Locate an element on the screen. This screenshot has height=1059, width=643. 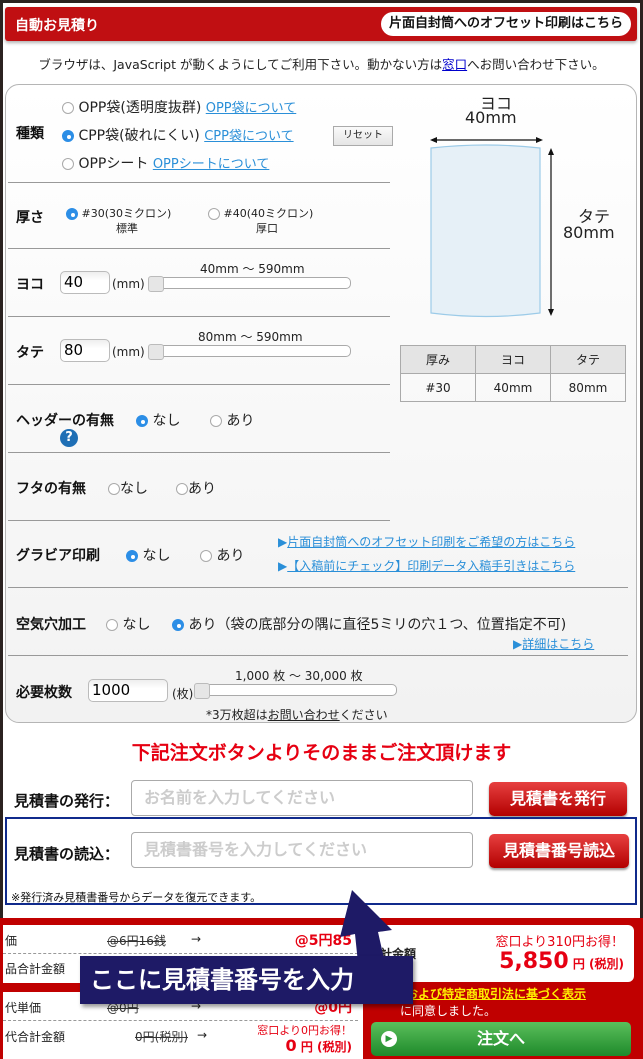
header-option-yes: あり is located at coordinates (232, 420).